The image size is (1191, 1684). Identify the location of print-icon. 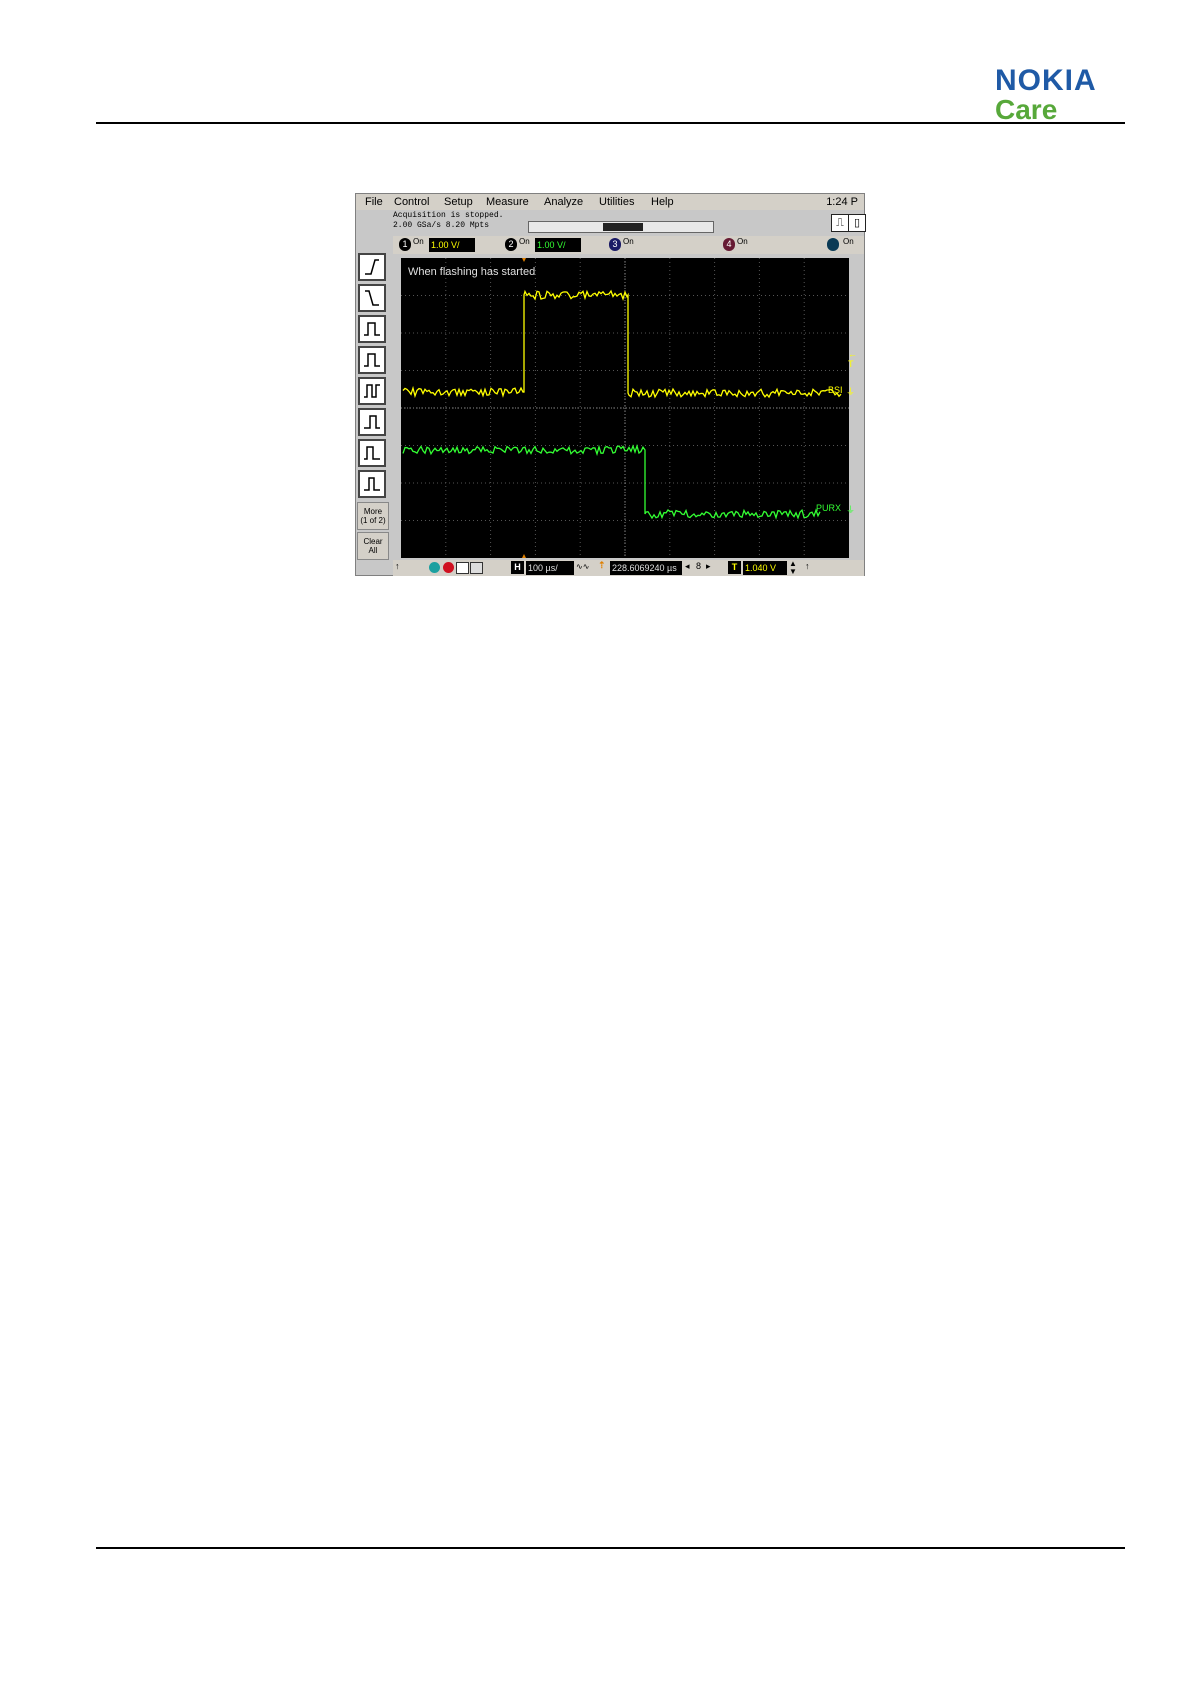
(476, 568).